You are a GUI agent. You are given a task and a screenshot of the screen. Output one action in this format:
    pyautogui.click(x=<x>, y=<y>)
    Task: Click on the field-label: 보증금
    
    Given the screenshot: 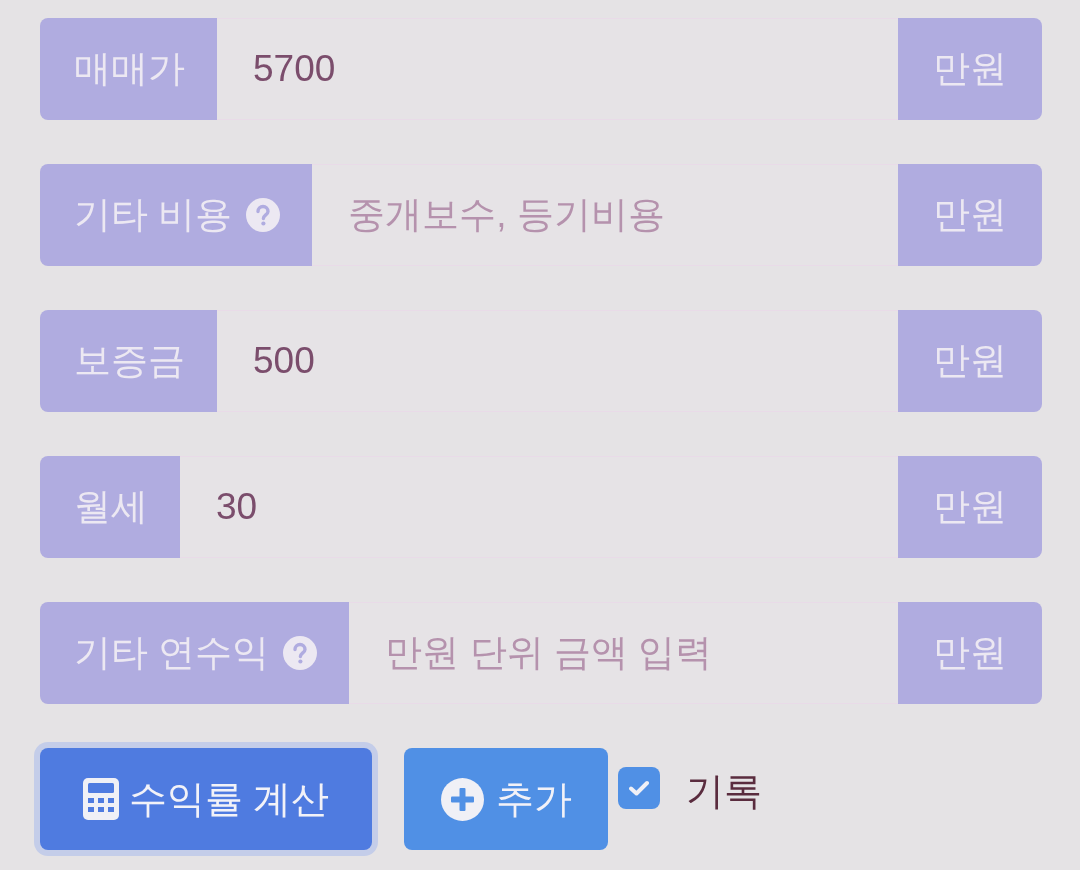 What is the action you would take?
    pyautogui.click(x=128, y=361)
    